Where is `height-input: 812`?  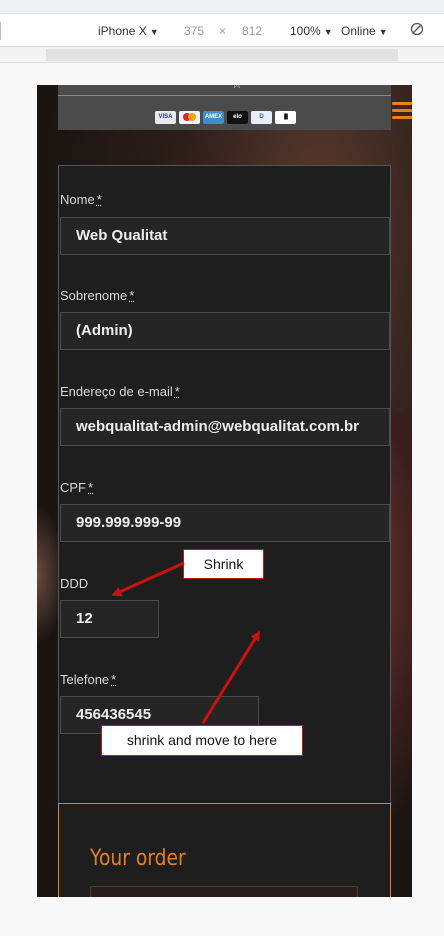 height-input: 812 is located at coordinates (252, 31).